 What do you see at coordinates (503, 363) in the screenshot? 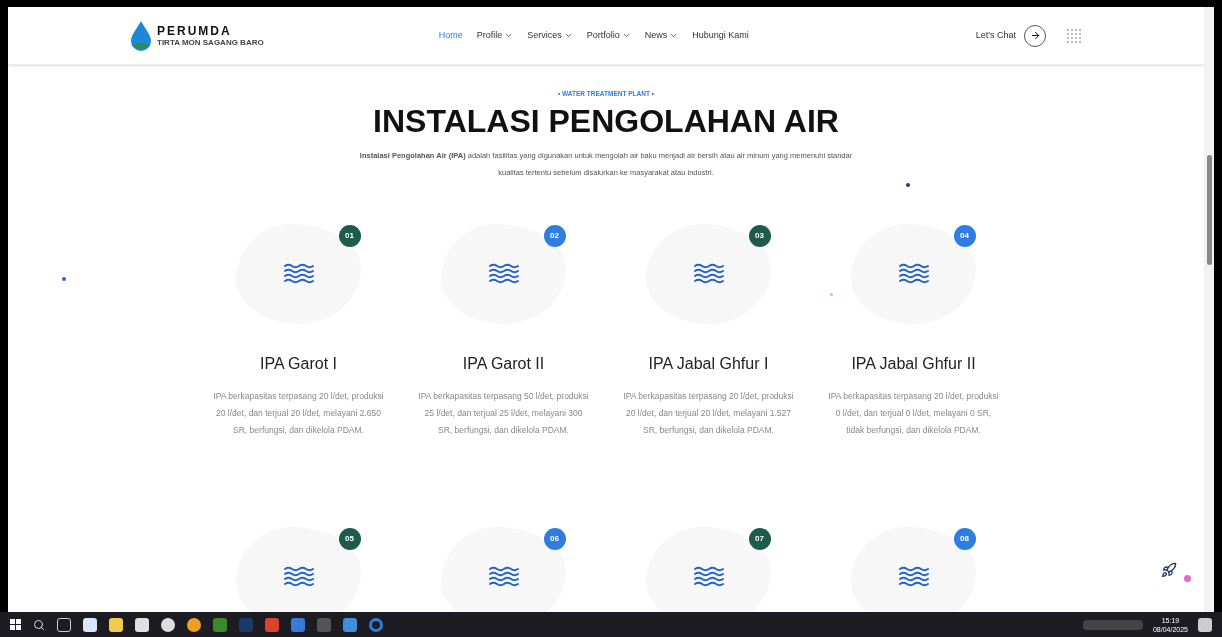
I see `card-title: IPA Garot II` at bounding box center [503, 363].